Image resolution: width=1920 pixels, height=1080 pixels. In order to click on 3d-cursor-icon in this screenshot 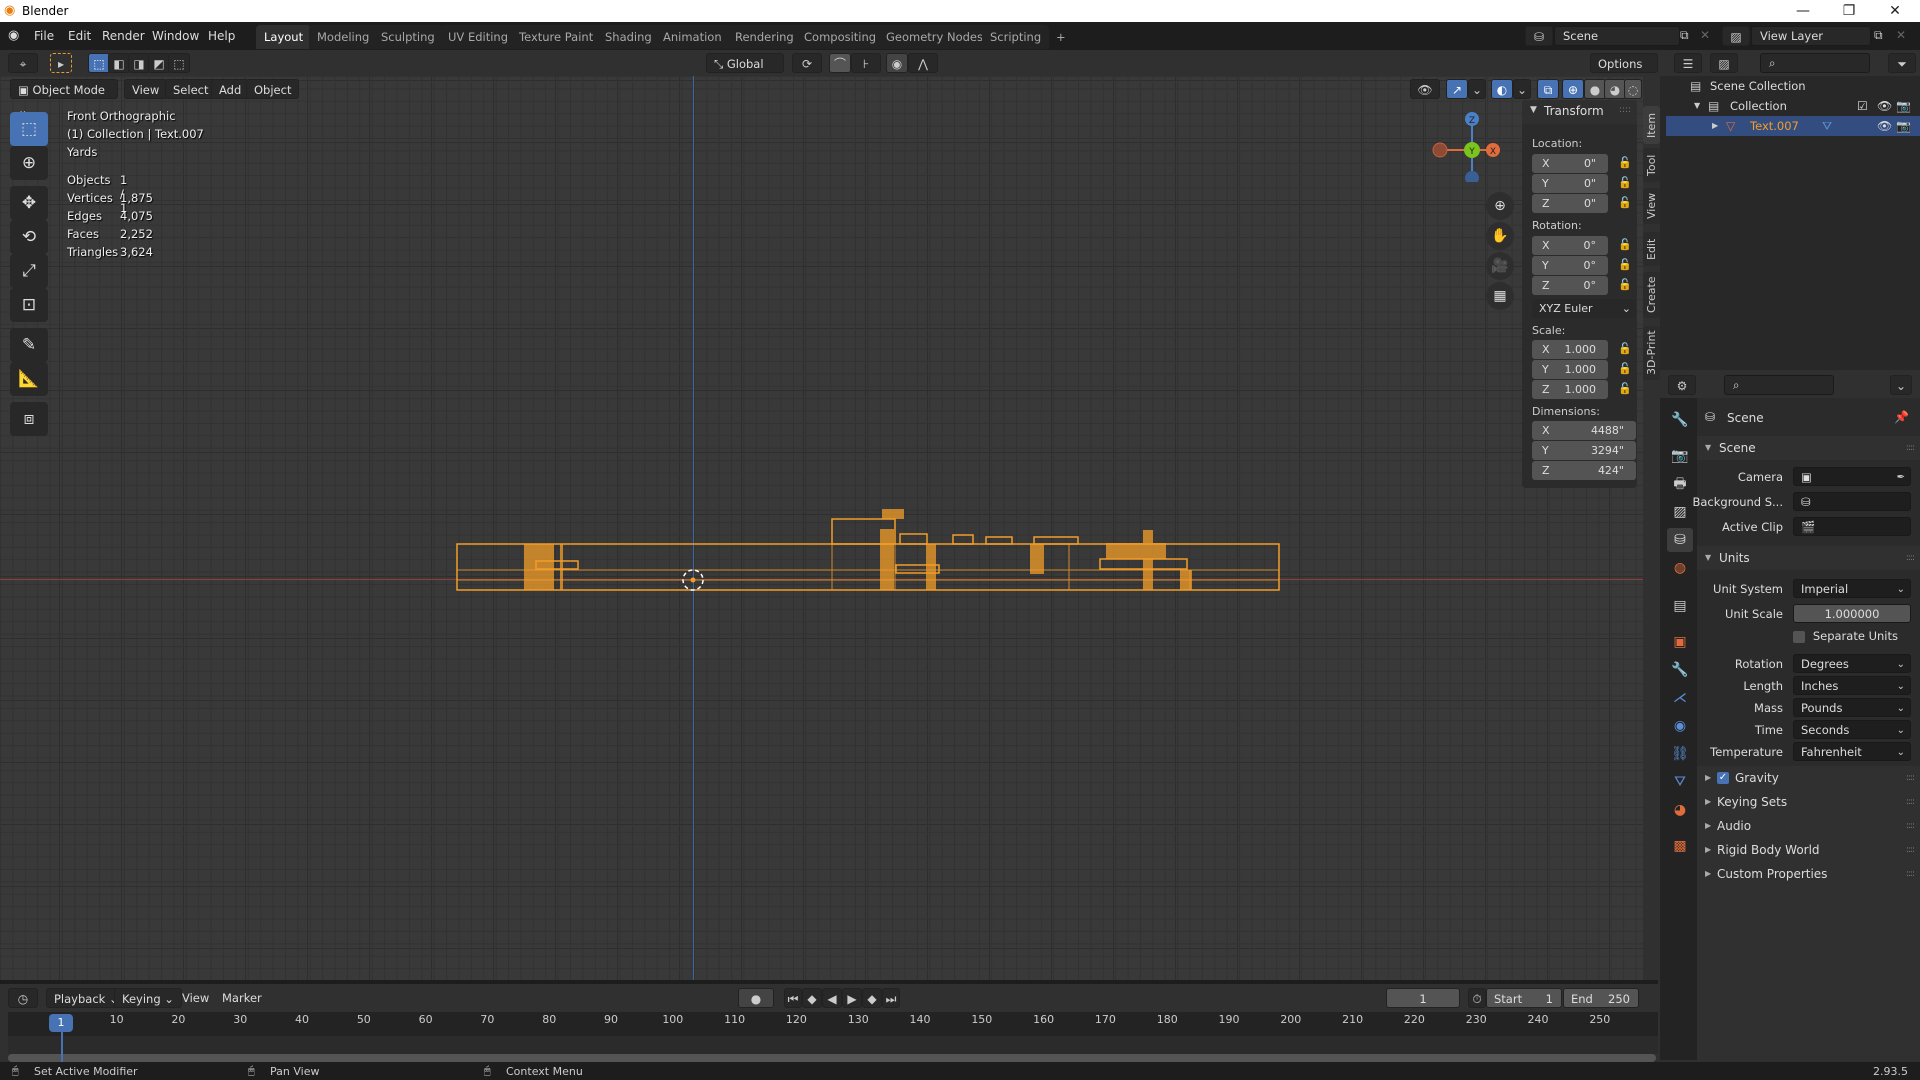, I will do `click(693, 580)`.